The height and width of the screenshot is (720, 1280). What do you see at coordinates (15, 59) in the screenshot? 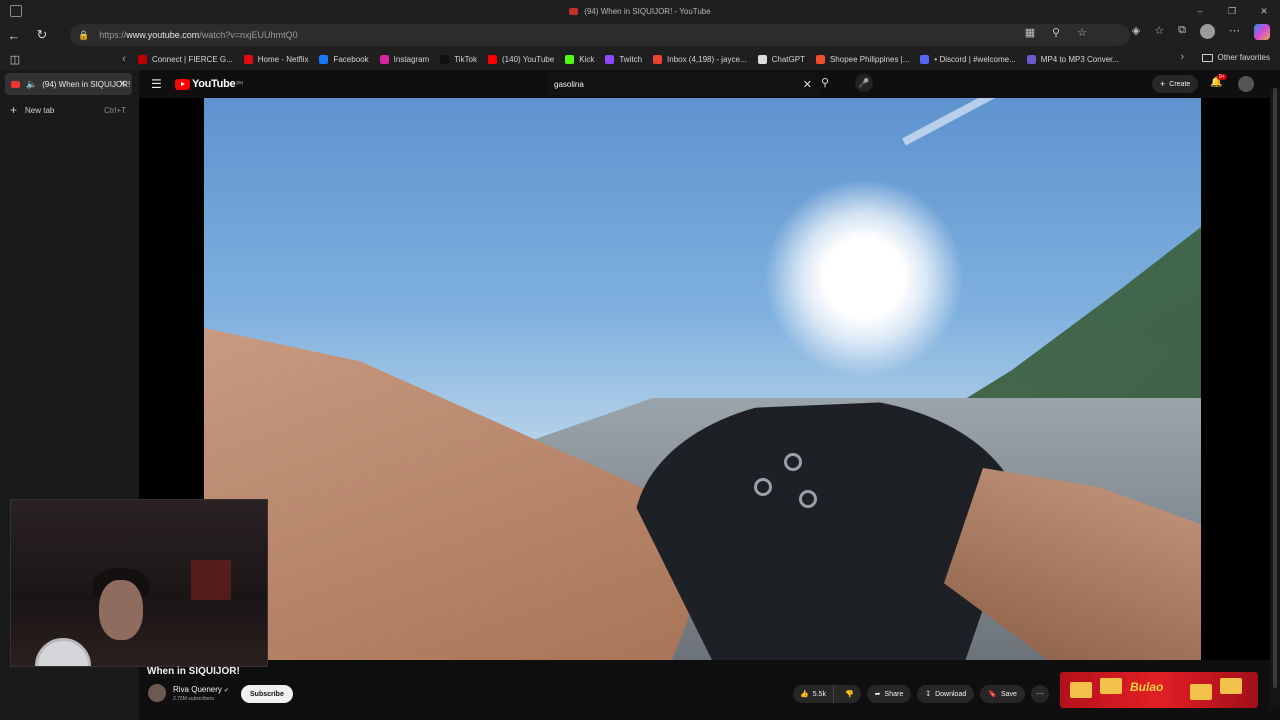
I see `sidebar-toggle-icon: ◫` at bounding box center [15, 59].